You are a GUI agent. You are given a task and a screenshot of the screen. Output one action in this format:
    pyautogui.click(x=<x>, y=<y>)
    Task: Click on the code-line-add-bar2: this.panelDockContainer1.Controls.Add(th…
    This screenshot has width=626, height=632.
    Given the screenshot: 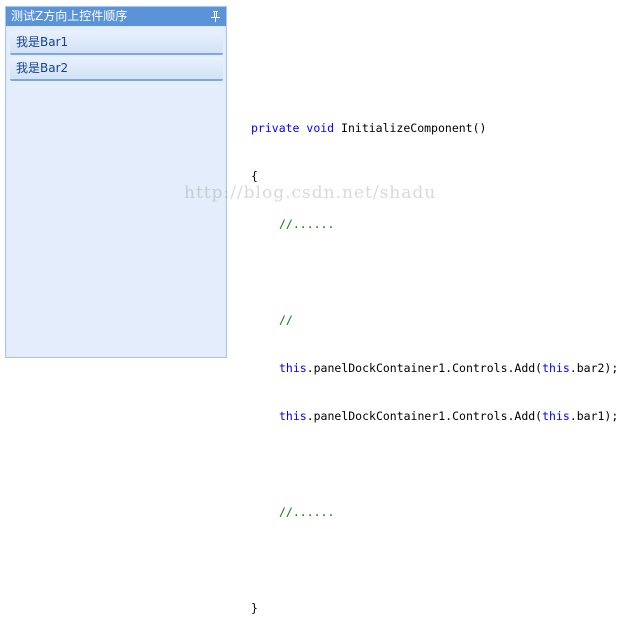 What is the action you would take?
    pyautogui.click(x=434, y=368)
    